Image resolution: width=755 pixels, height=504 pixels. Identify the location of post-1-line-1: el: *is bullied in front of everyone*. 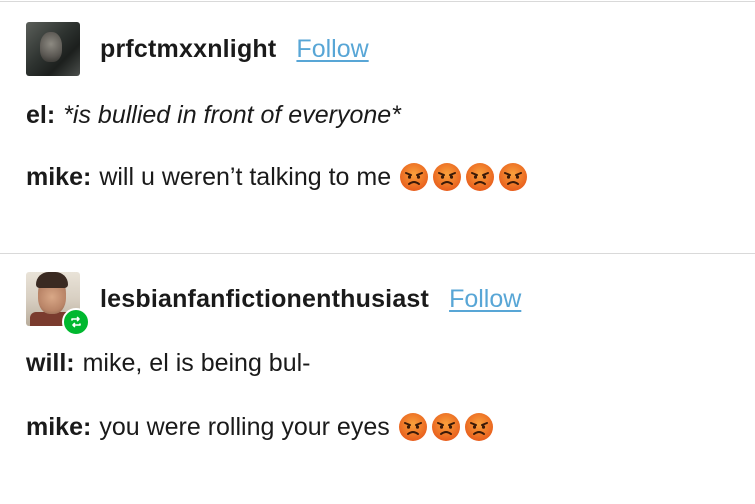
(213, 115).